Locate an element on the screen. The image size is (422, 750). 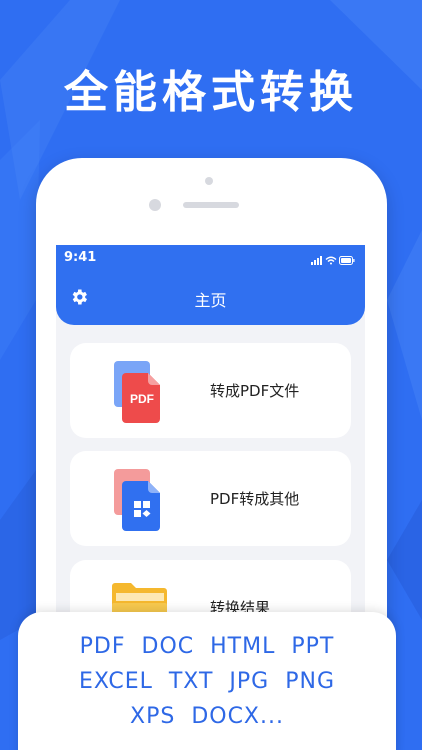
card-to-pdf: PDF 转成PDF文件 is located at coordinates (210, 390).